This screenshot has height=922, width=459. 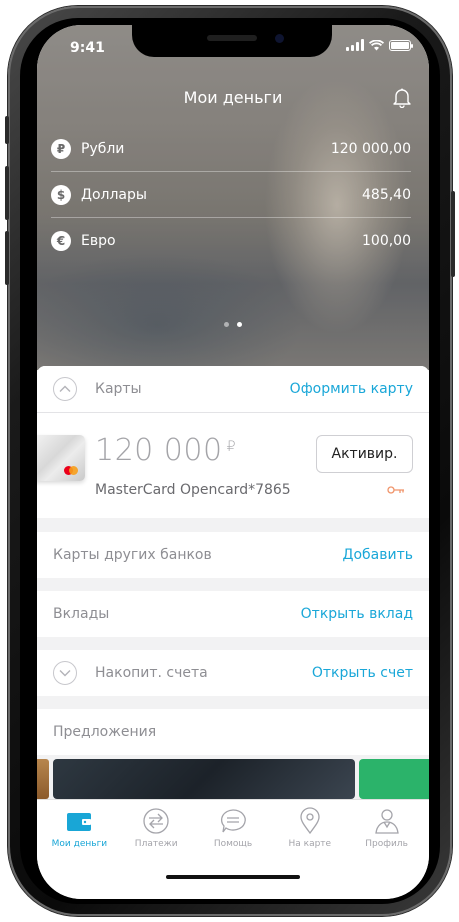 What do you see at coordinates (231, 241) in the screenshot?
I see `account-row-eur: € Евро 100,00` at bounding box center [231, 241].